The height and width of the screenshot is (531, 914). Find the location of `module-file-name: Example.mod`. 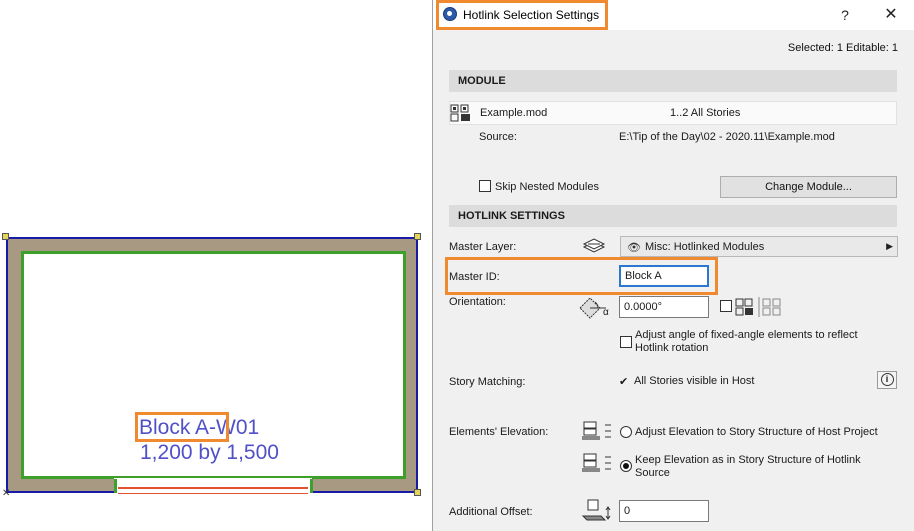

module-file-name: Example.mod is located at coordinates (514, 113).